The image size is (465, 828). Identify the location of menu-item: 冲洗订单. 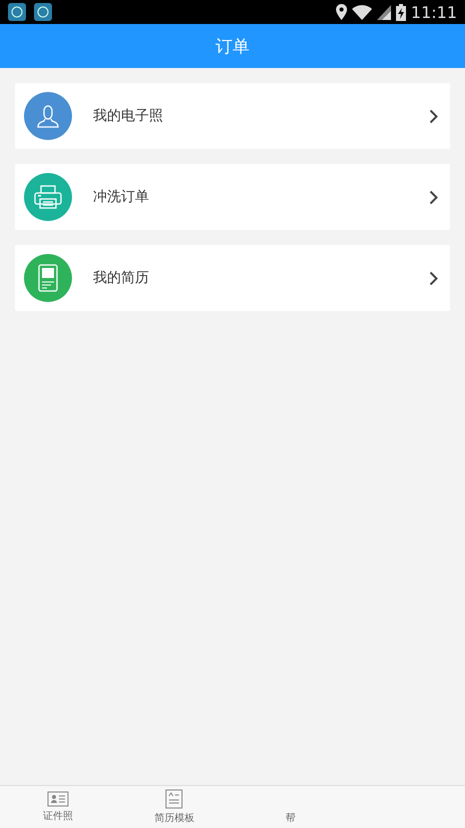
(232, 197).